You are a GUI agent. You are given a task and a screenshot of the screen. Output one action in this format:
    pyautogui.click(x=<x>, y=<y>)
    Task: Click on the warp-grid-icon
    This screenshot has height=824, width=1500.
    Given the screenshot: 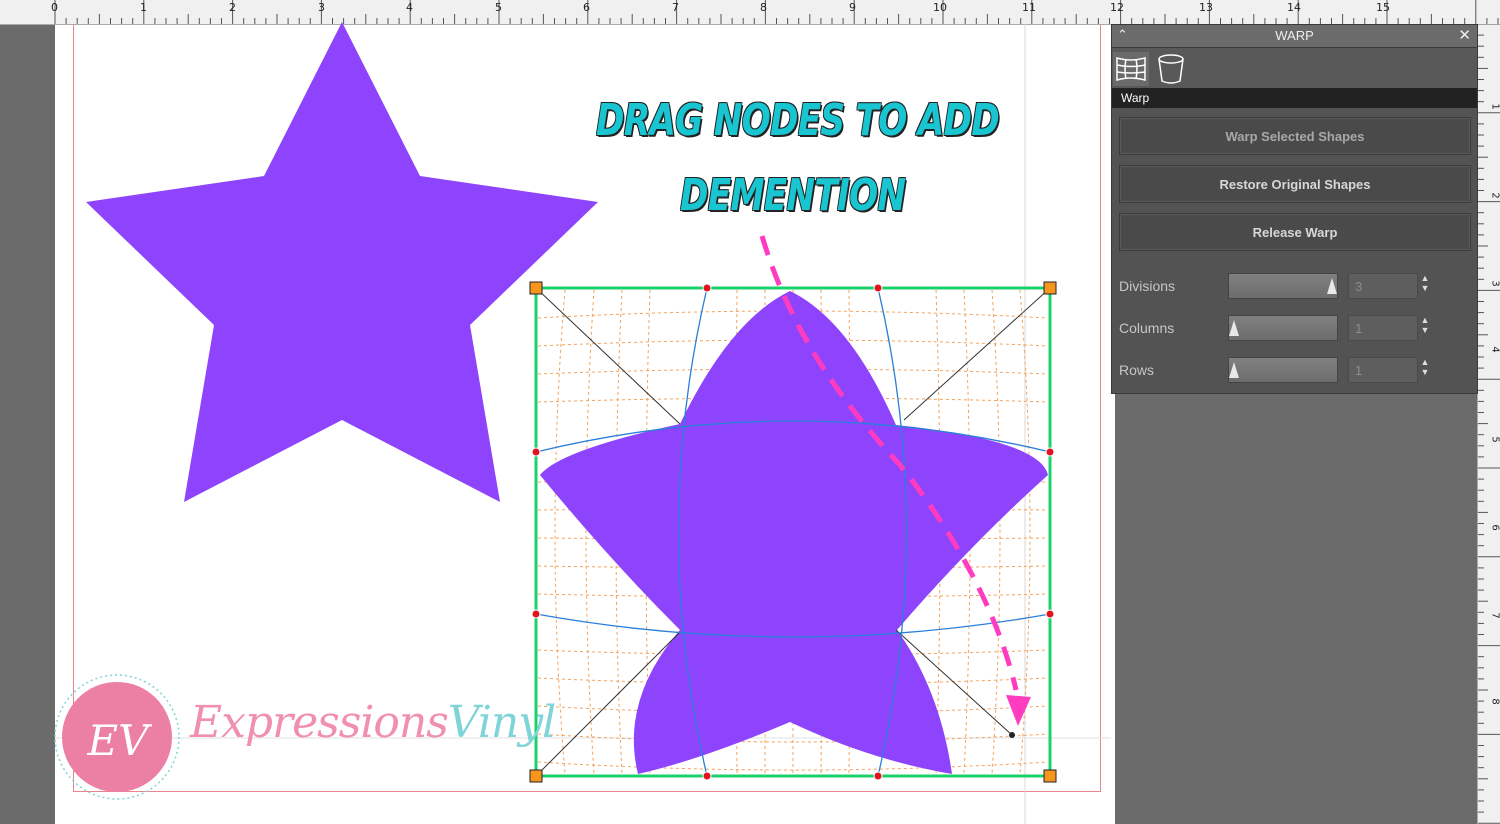 What is the action you would take?
    pyautogui.click(x=1131, y=69)
    